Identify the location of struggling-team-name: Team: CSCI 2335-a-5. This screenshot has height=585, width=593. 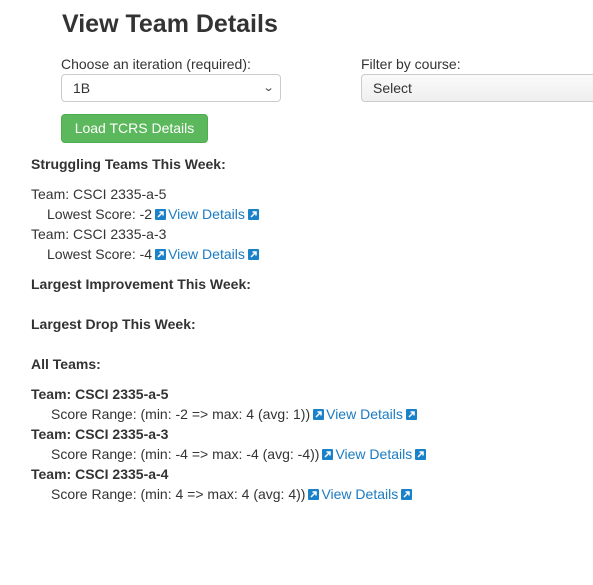
(99, 194).